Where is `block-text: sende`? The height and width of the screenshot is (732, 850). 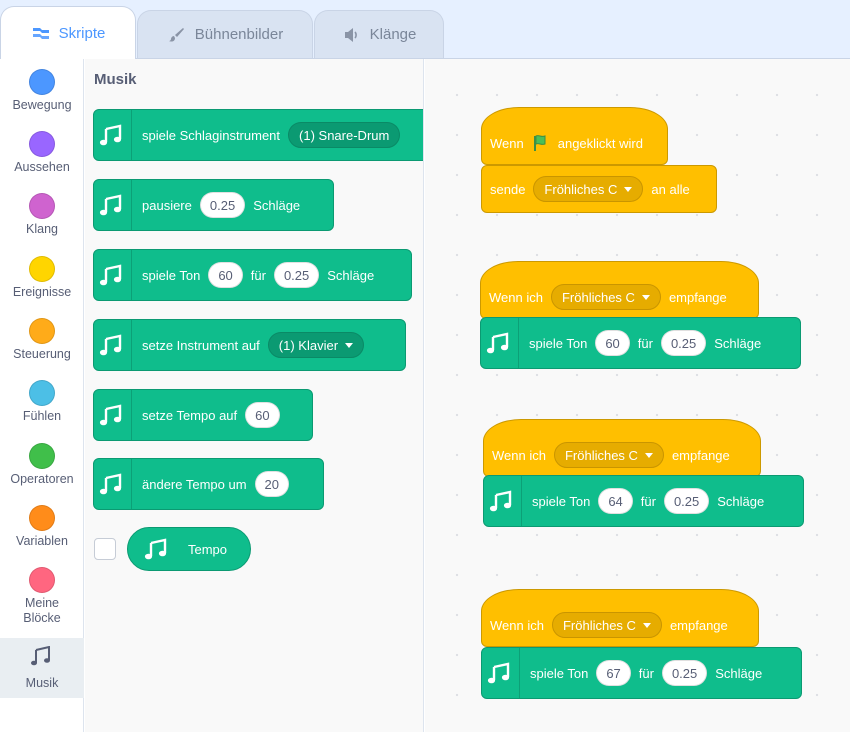 block-text: sende is located at coordinates (508, 189).